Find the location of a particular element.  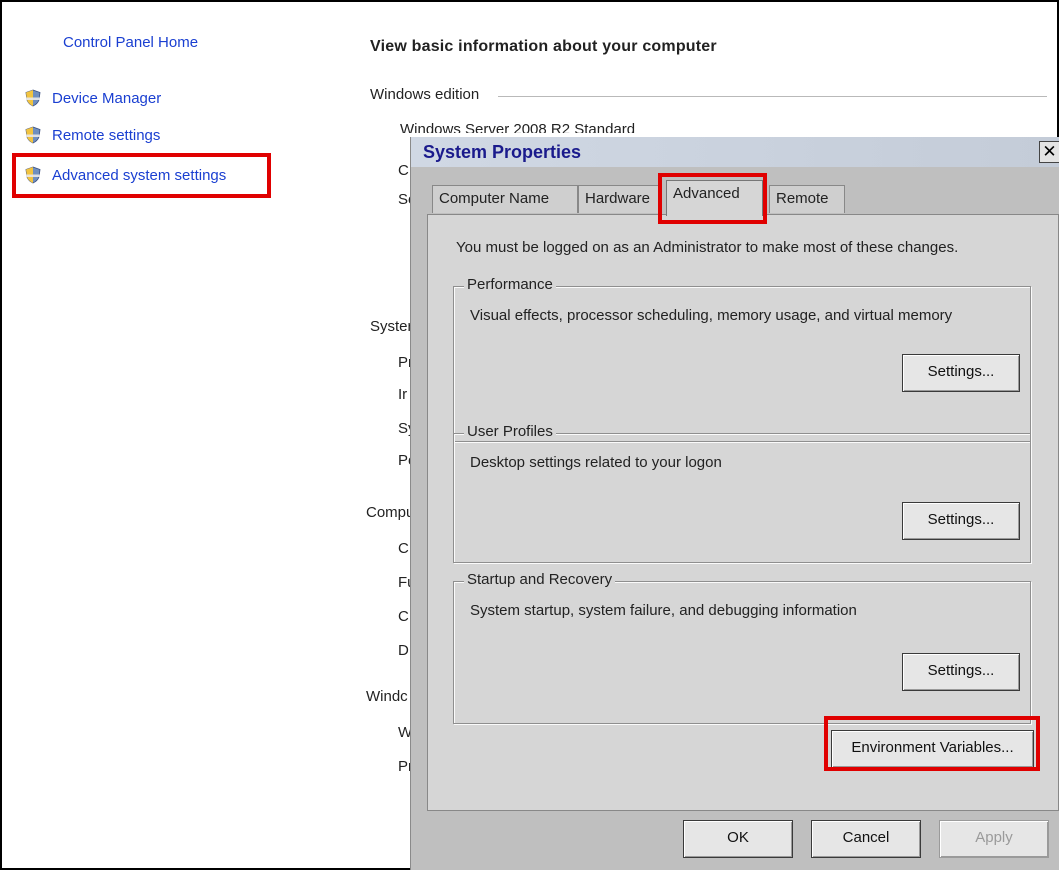

tab-advanced: Advanced is located at coordinates (714, 198).